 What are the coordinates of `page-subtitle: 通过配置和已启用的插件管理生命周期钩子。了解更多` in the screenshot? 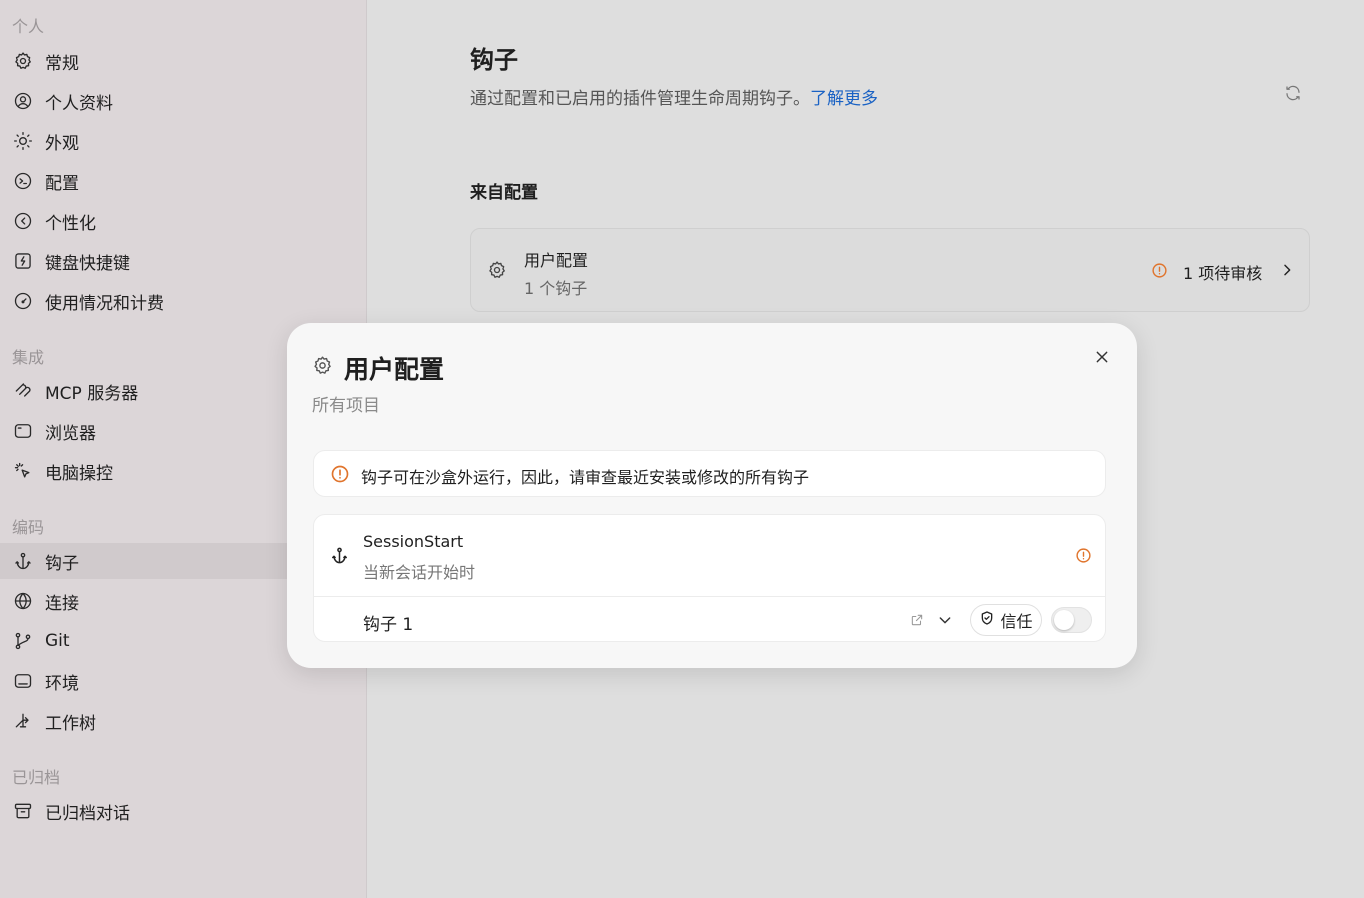 It's located at (674, 96).